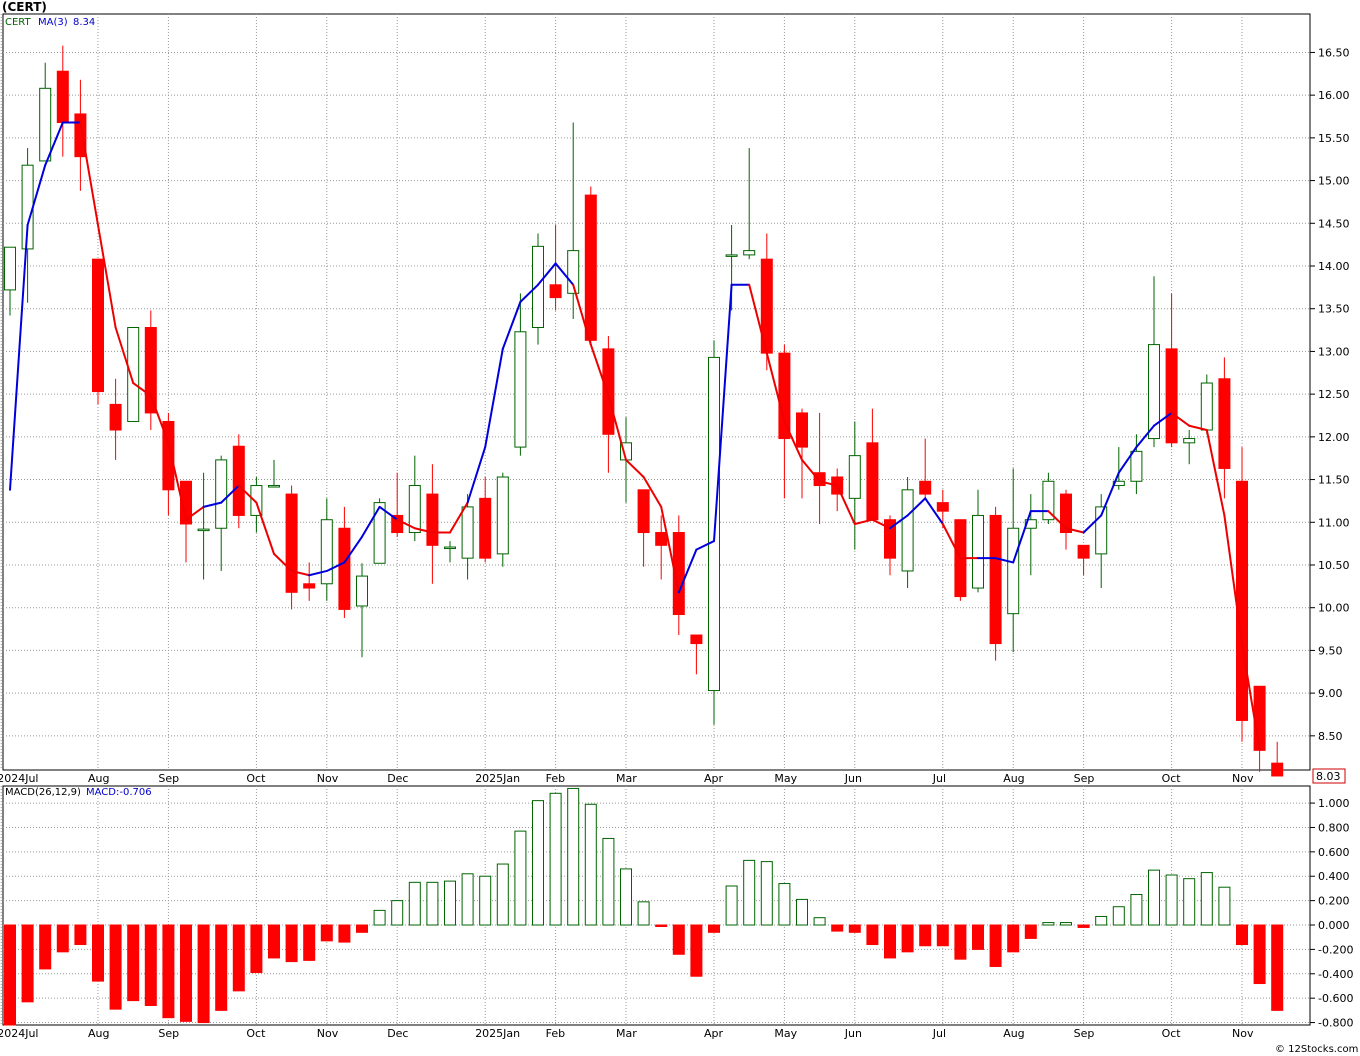 Image resolution: width=1360 pixels, height=1056 pixels. What do you see at coordinates (43, 792) in the screenshot?
I see `macd-legend-label: MACD(26,12,9)` at bounding box center [43, 792].